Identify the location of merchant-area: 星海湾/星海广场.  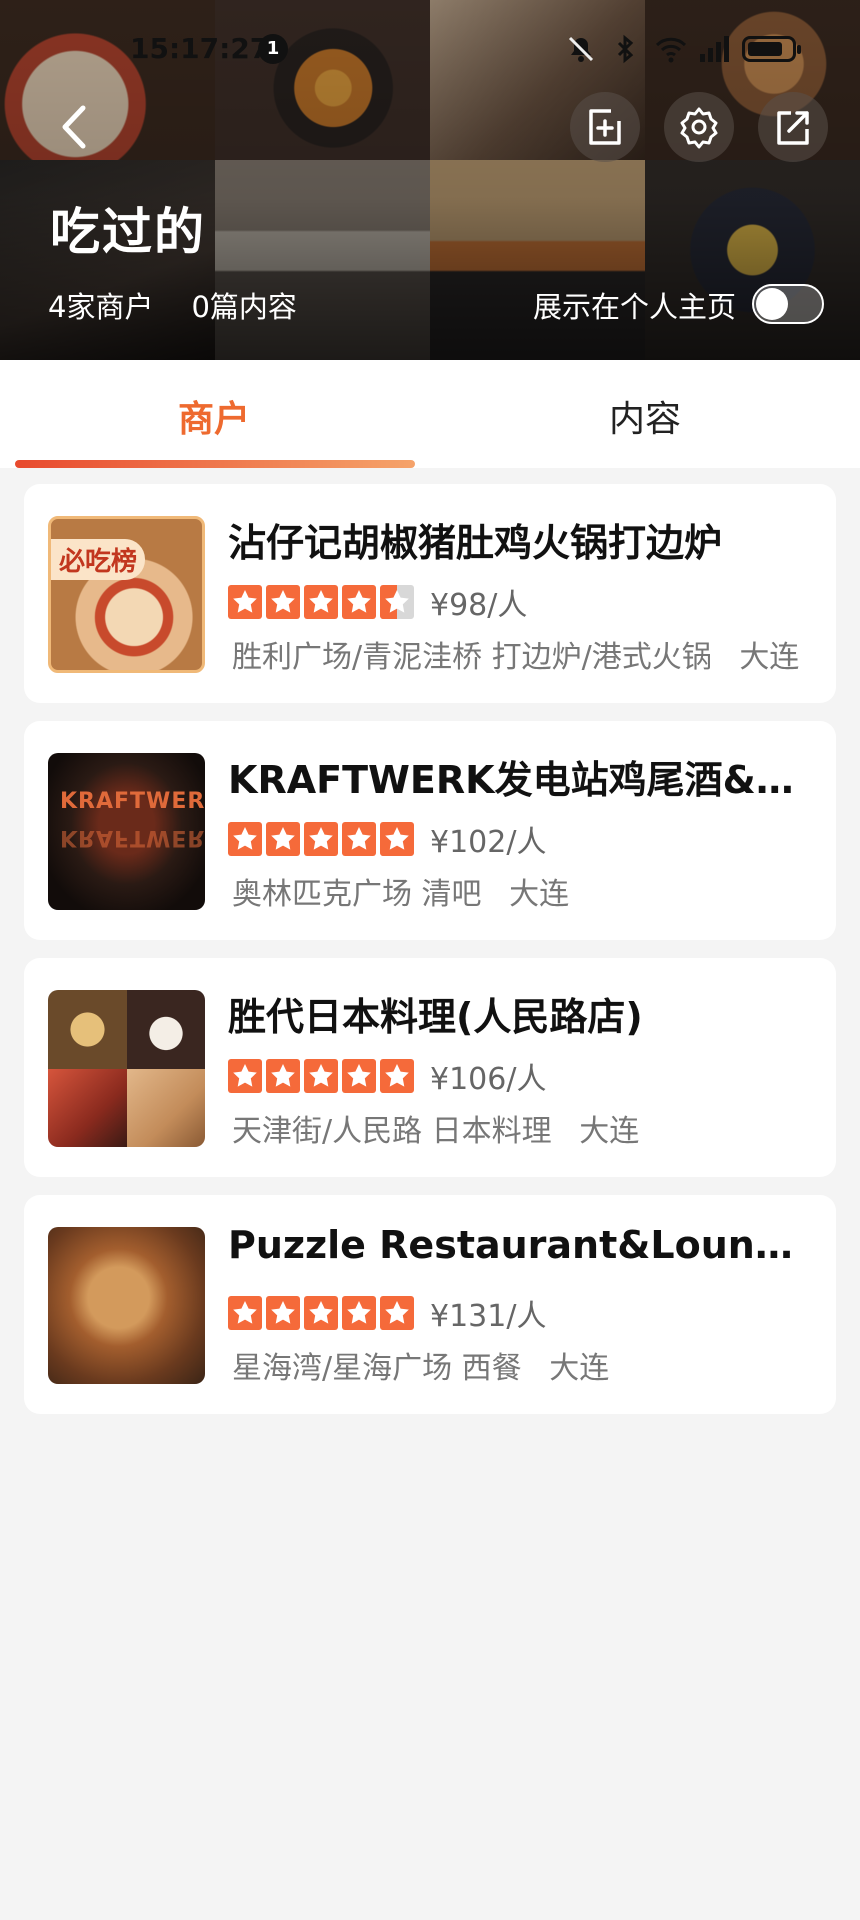
(342, 1368).